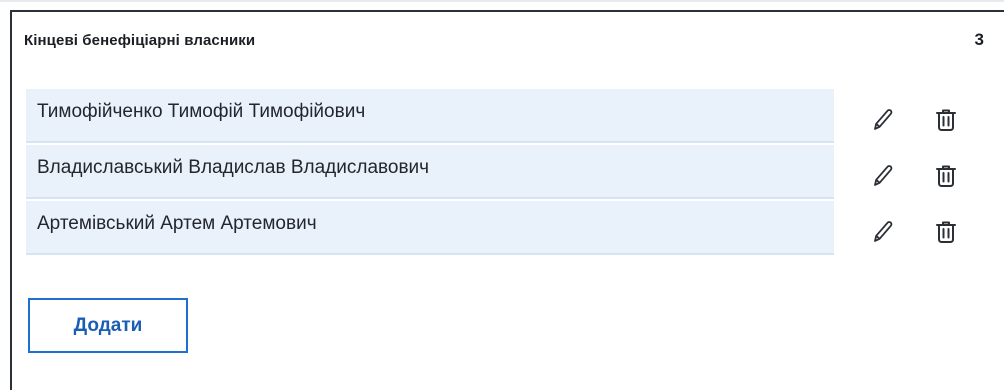  I want to click on beneficiary-row: Тимофійченко Тимофій Тимофійович, so click(430, 116).